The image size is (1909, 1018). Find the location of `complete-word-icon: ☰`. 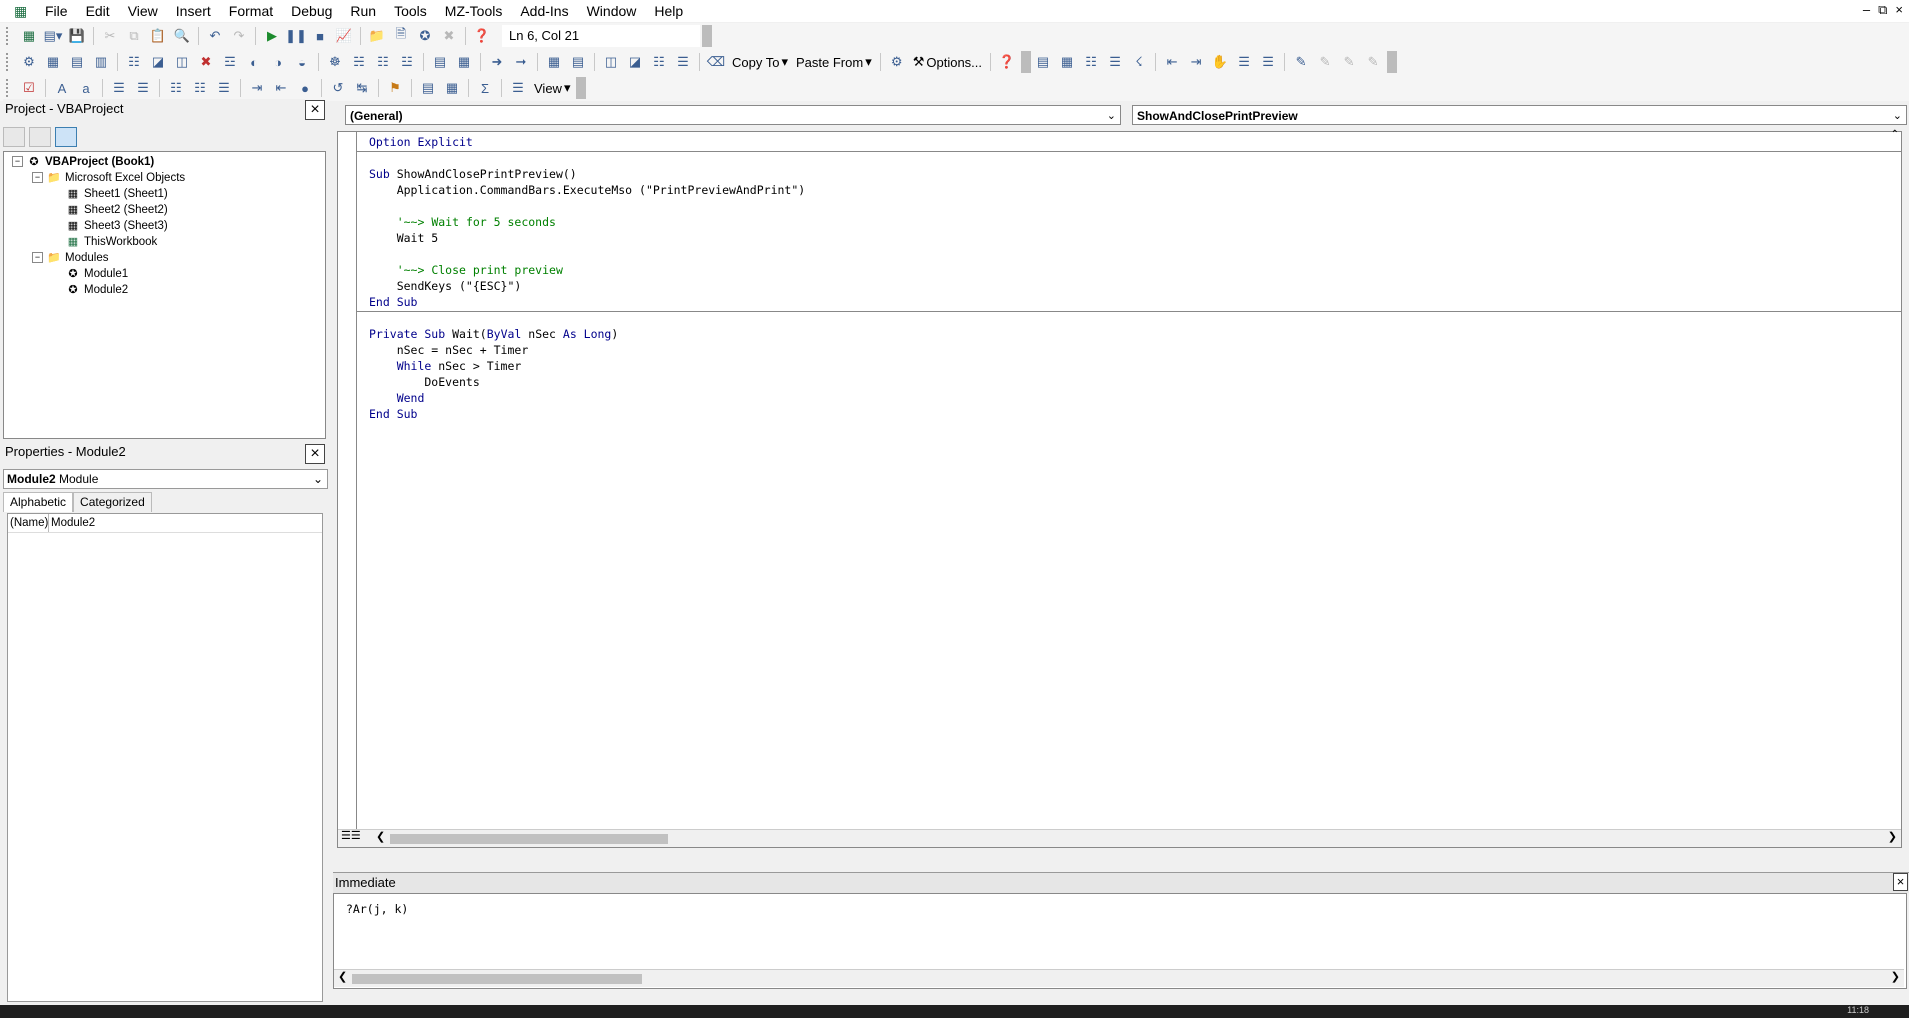

complete-word-icon: ☰ is located at coordinates (224, 88).